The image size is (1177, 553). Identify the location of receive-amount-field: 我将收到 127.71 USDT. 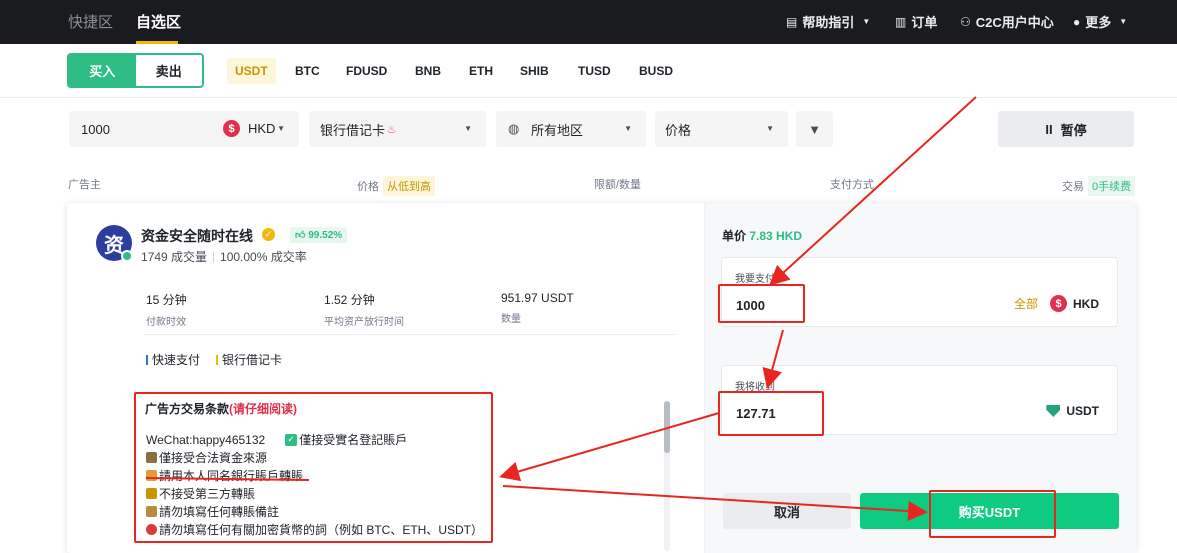
(919, 400).